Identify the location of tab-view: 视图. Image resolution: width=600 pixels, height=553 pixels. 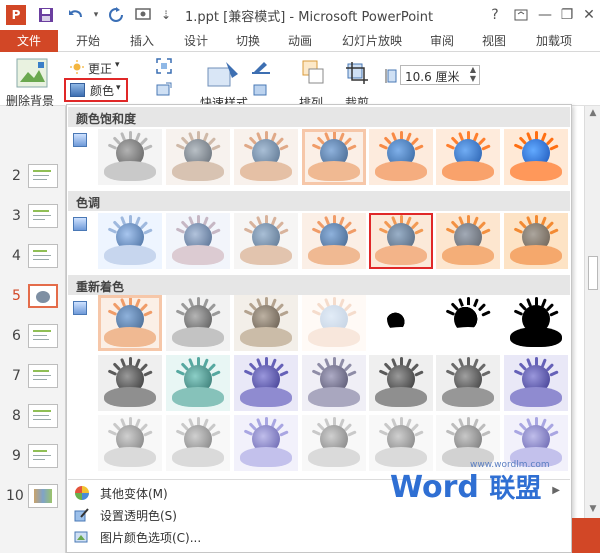
(494, 41).